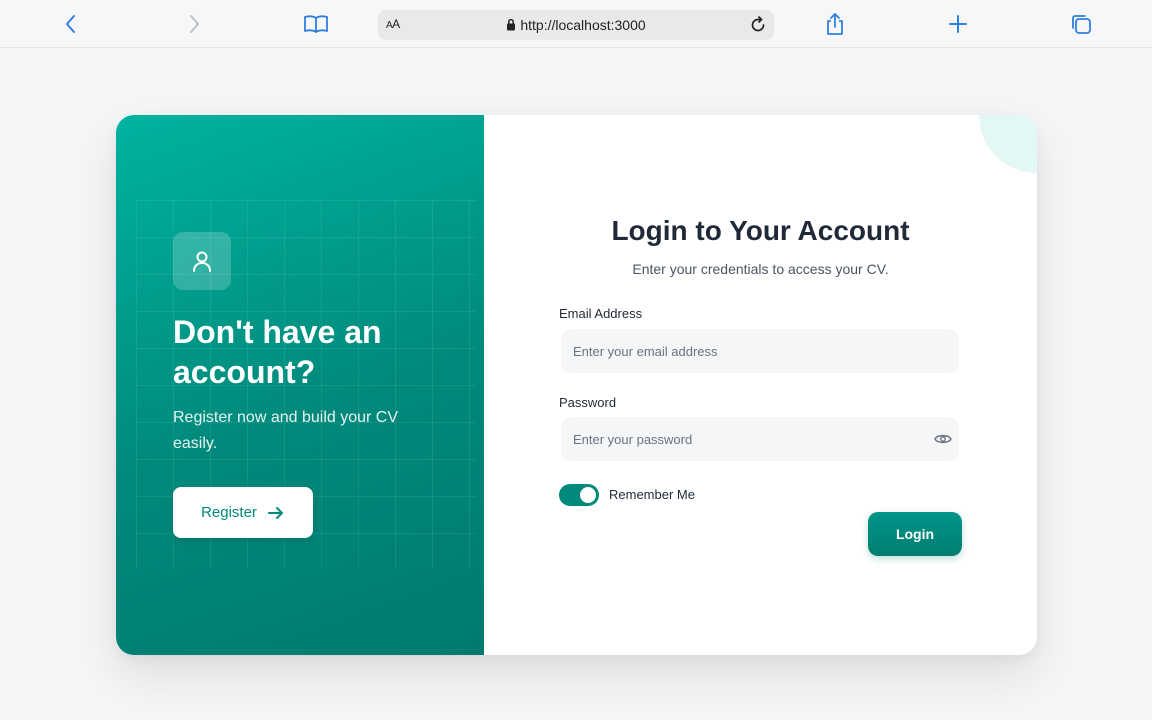 The width and height of the screenshot is (1152, 720). I want to click on register-subtitle: Register now and build your CV easily., so click(286, 430).